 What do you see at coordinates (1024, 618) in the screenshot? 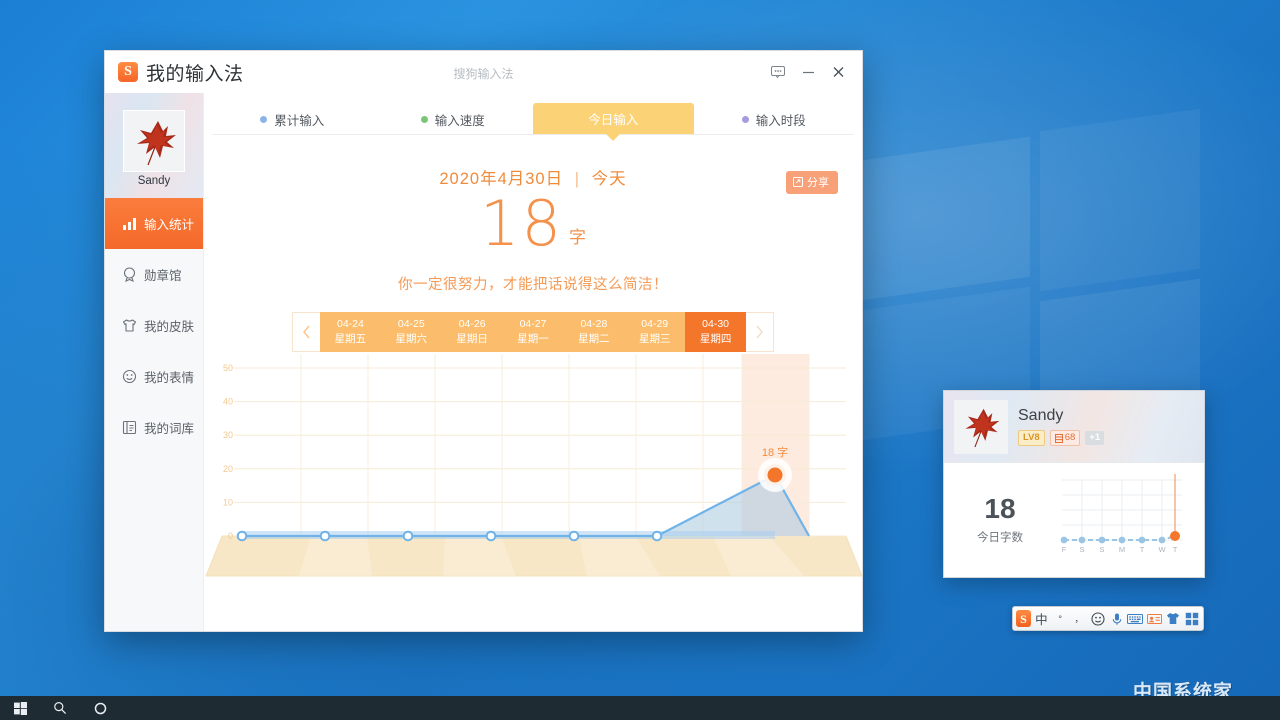
I see `sogou-ime-logo-icon: S` at bounding box center [1024, 618].